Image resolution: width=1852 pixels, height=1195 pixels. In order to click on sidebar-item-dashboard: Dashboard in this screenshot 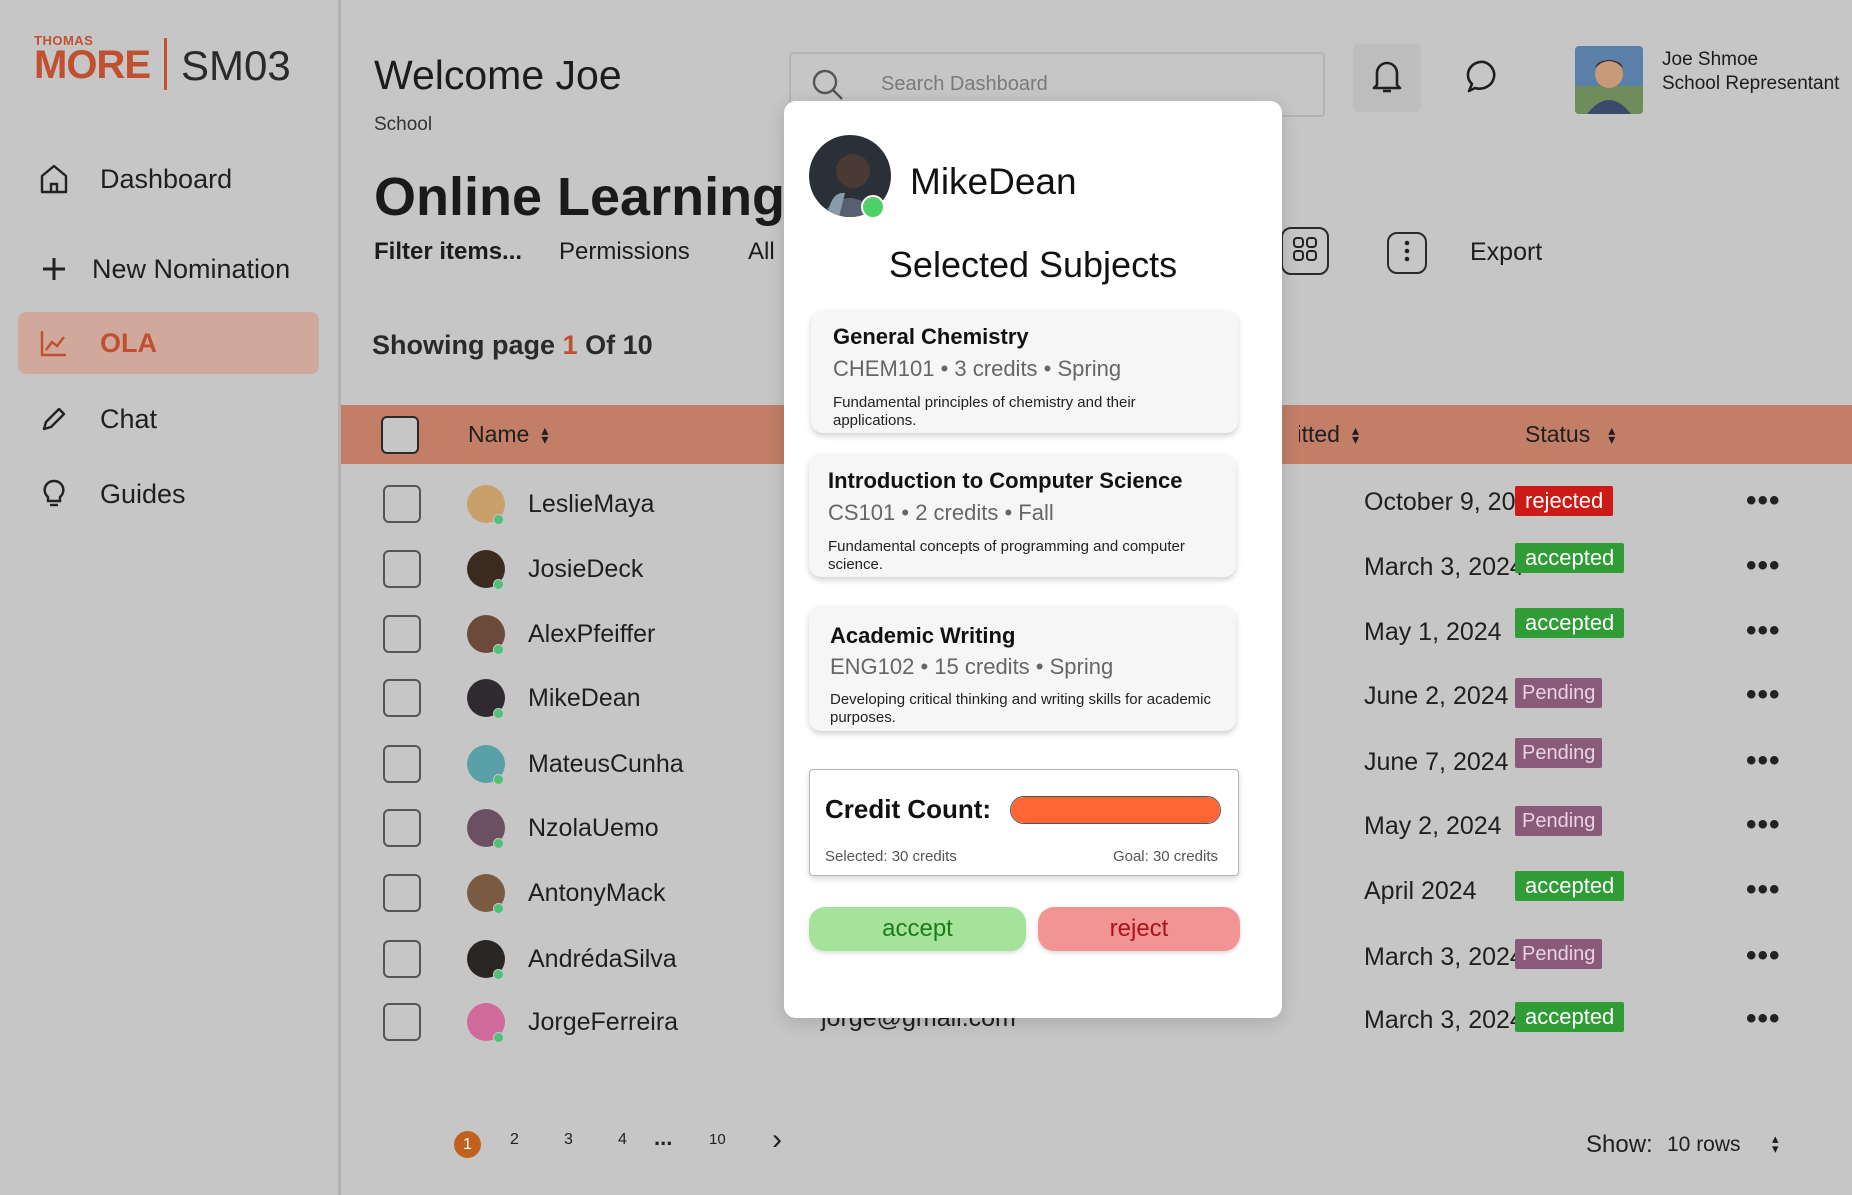, I will do `click(168, 179)`.